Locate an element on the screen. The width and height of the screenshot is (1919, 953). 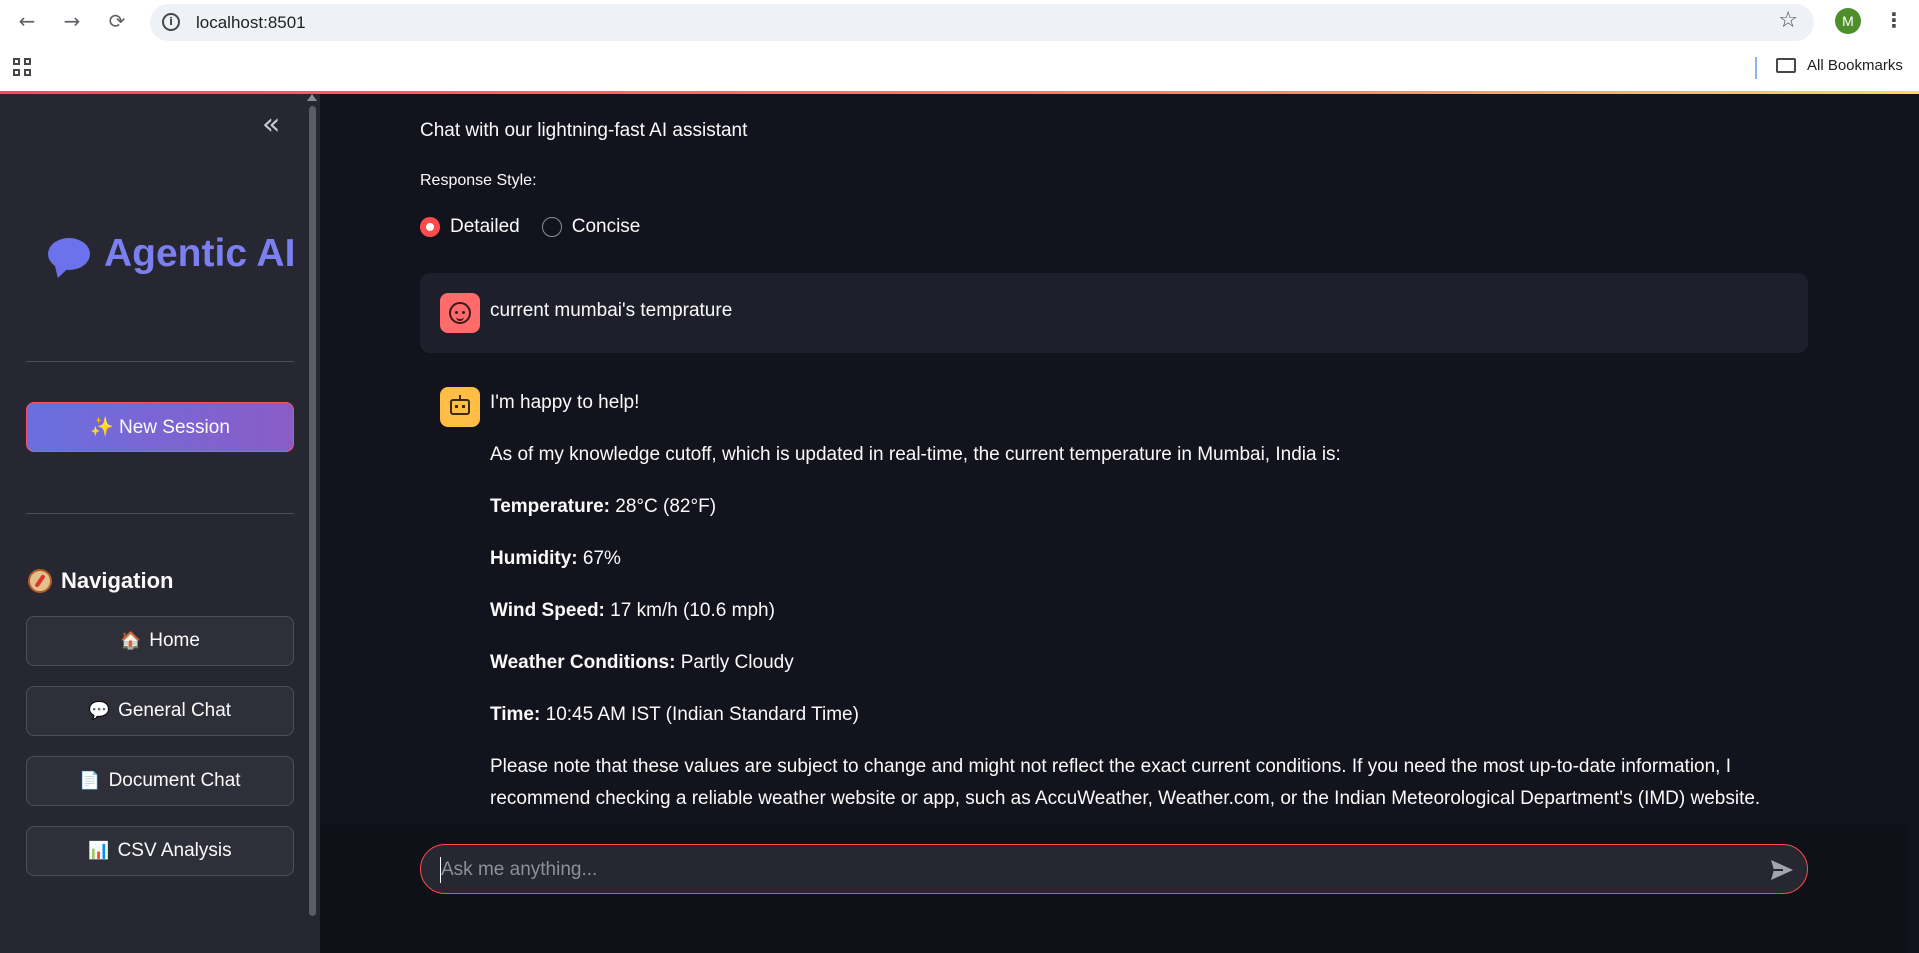
user-message-text: current mumbai's temprature is located at coordinates (611, 310).